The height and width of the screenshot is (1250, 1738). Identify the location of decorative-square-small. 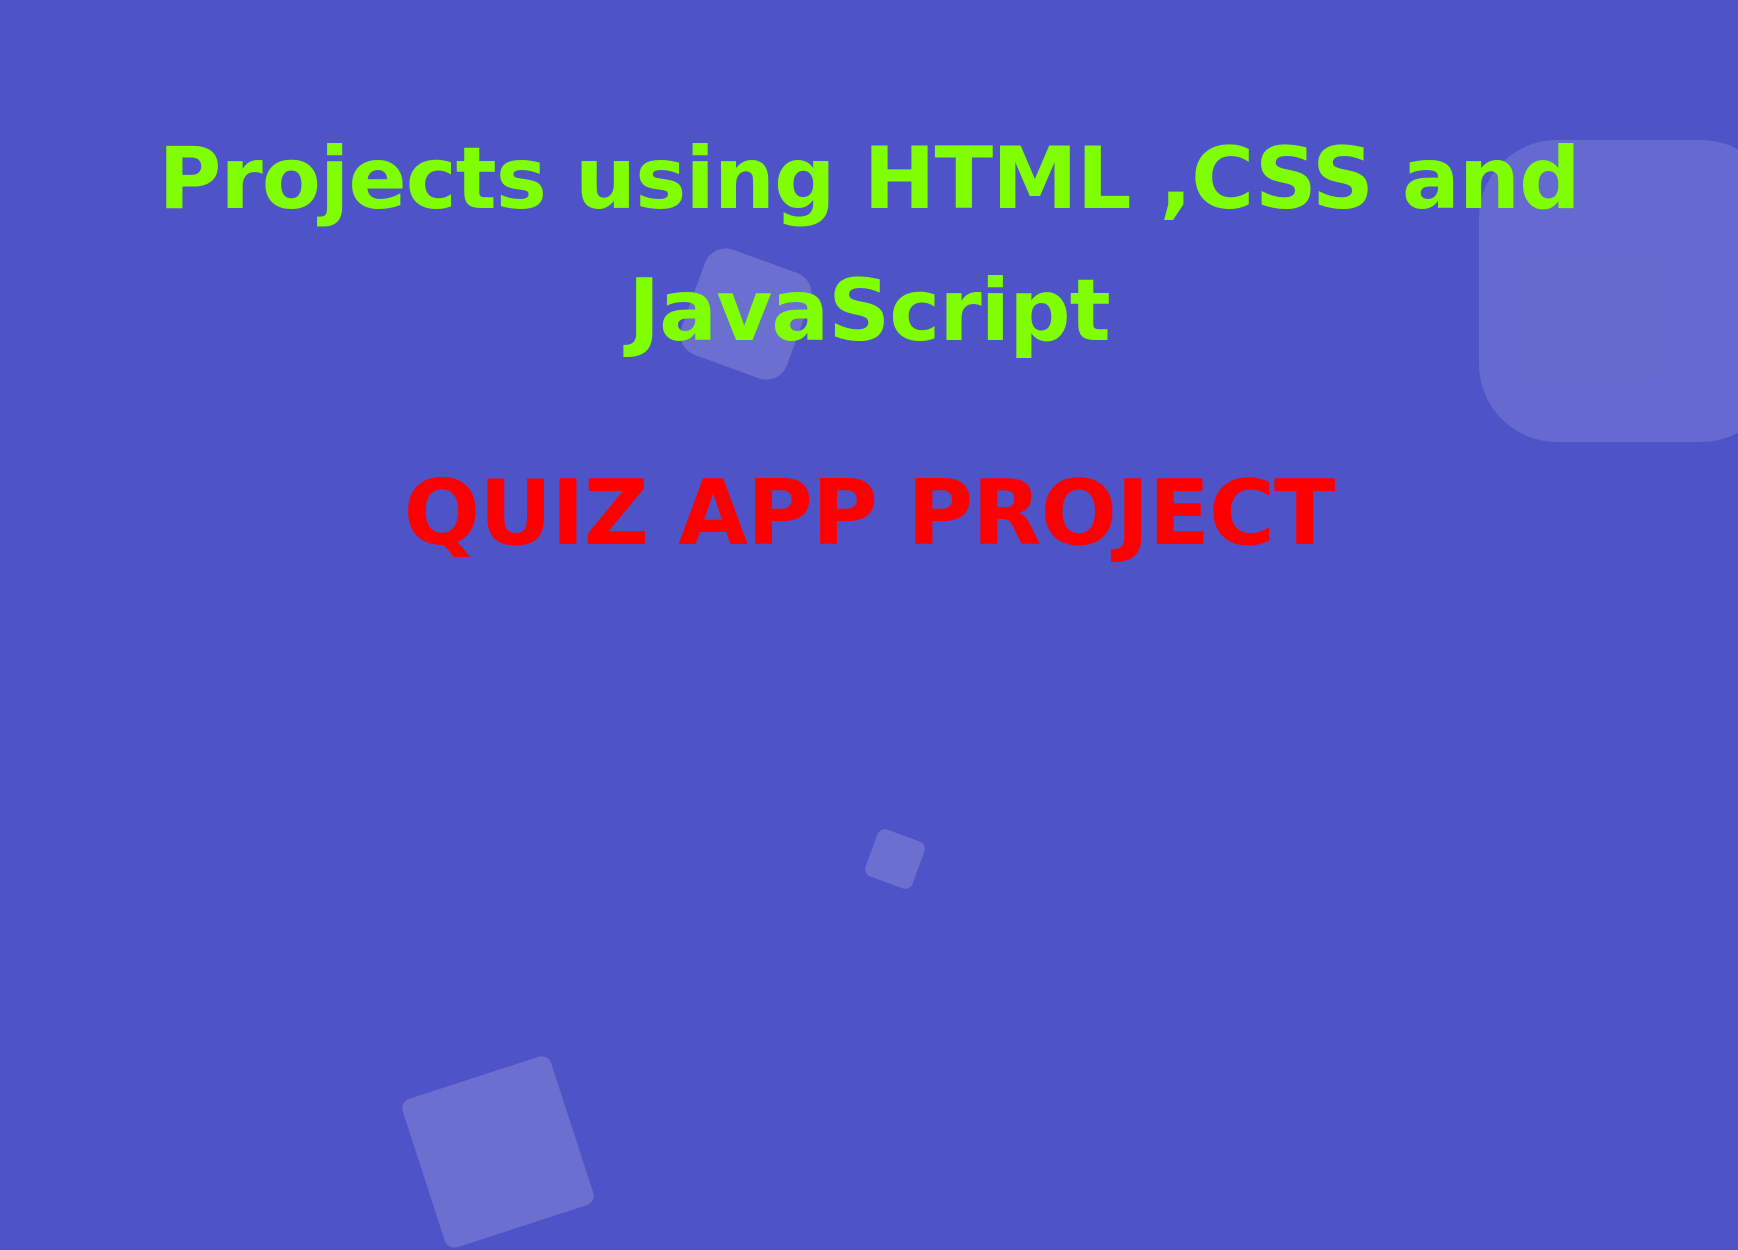
(895, 859).